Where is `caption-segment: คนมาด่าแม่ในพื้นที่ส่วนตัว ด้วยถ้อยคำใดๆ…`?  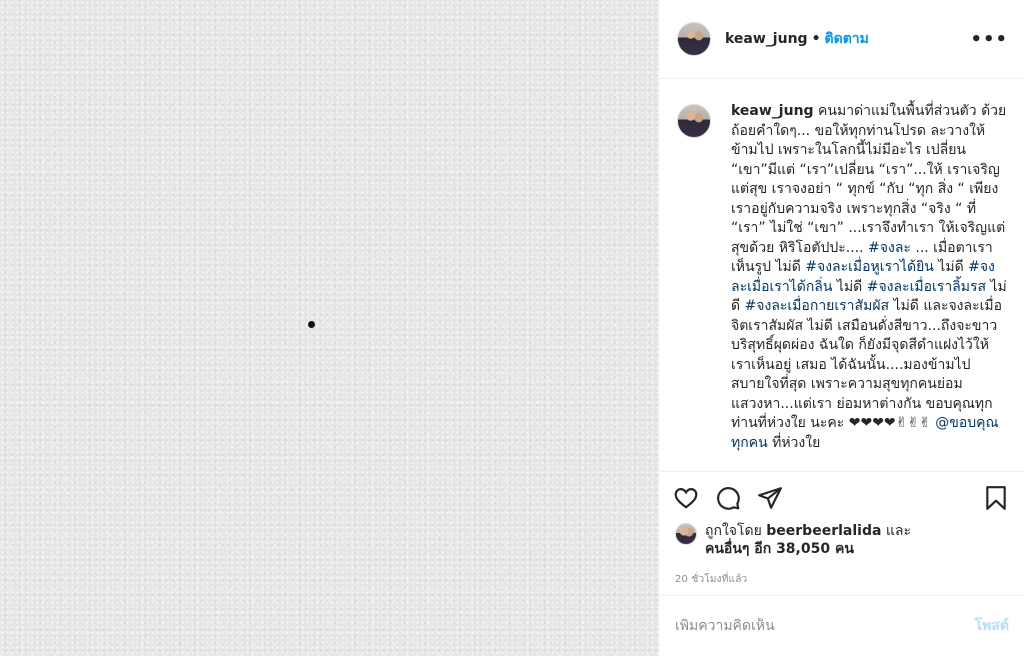
caption-segment: คนมาด่าแม่ในพื้นที่ส่วนตัว ด้วยถ้อยคำใดๆ… is located at coordinates (869, 179).